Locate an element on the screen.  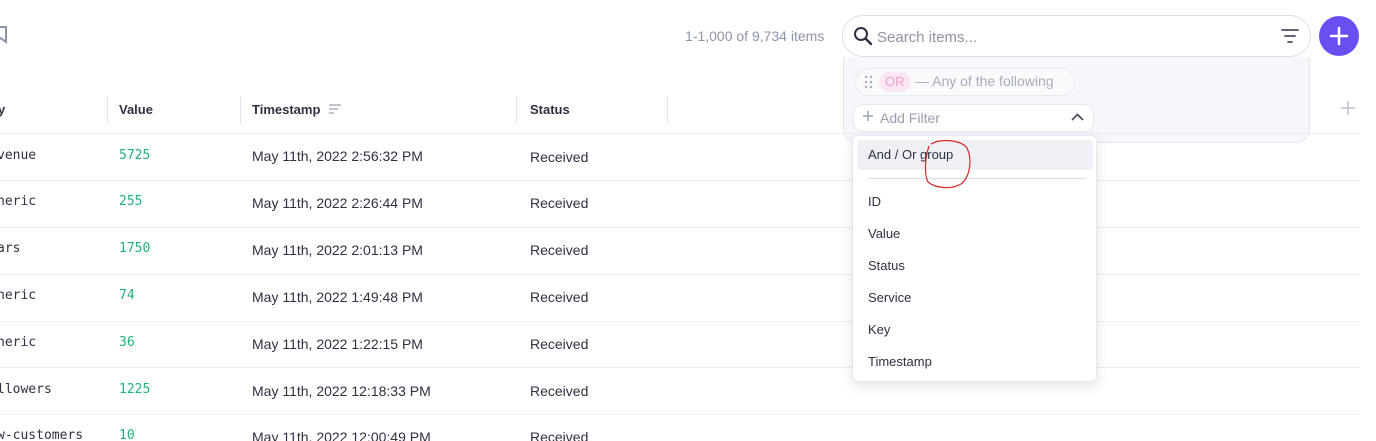
search-input is located at coordinates (1072, 37).